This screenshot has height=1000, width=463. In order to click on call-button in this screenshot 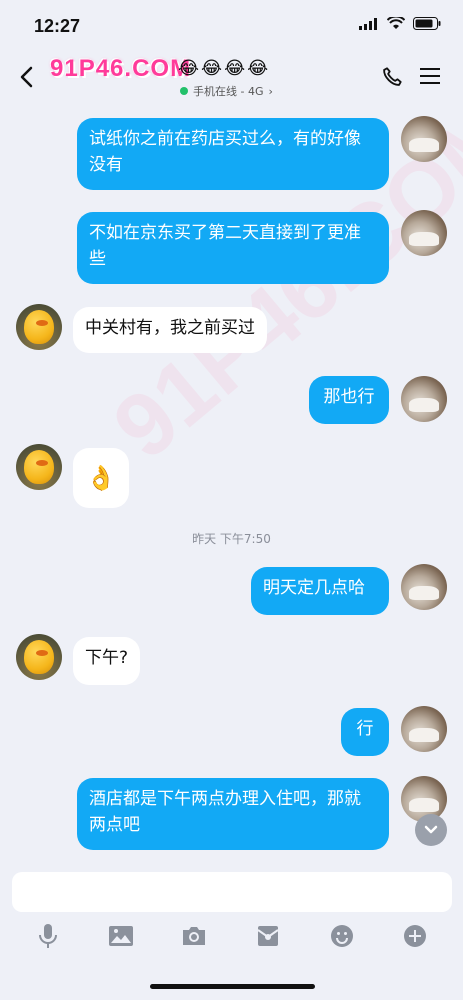, I will do `click(393, 78)`.